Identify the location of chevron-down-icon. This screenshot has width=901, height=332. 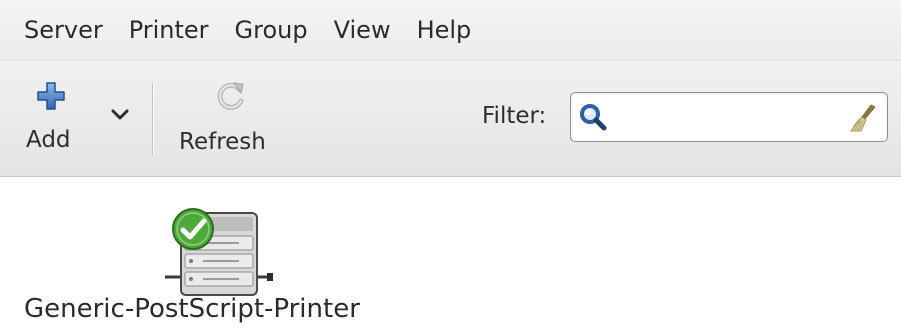
(120, 114).